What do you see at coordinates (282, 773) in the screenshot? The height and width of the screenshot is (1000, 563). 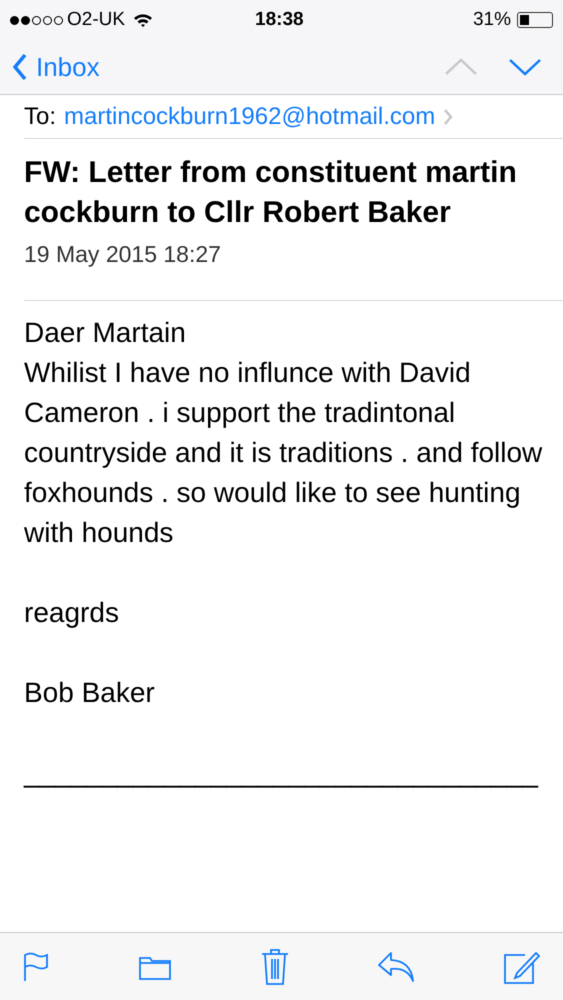 I see `message-paragraph: _________________________________` at bounding box center [282, 773].